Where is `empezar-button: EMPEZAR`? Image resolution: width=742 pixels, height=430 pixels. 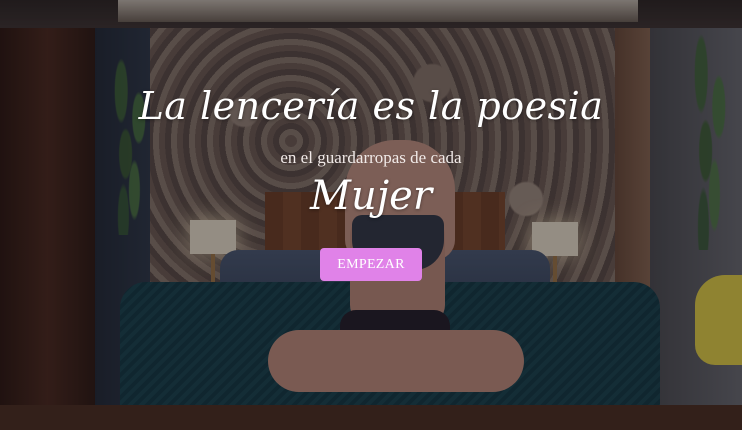
empezar-button: EMPEZAR is located at coordinates (371, 264).